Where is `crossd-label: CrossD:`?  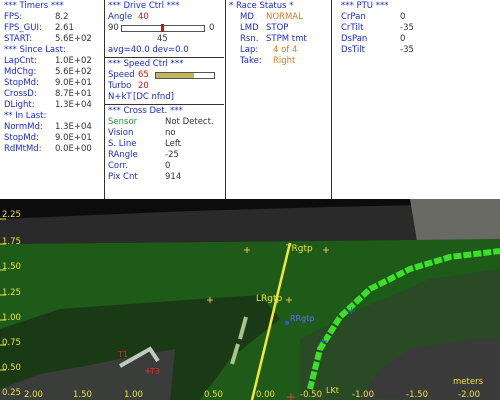
crossd-label: CrossD: is located at coordinates (20, 94).